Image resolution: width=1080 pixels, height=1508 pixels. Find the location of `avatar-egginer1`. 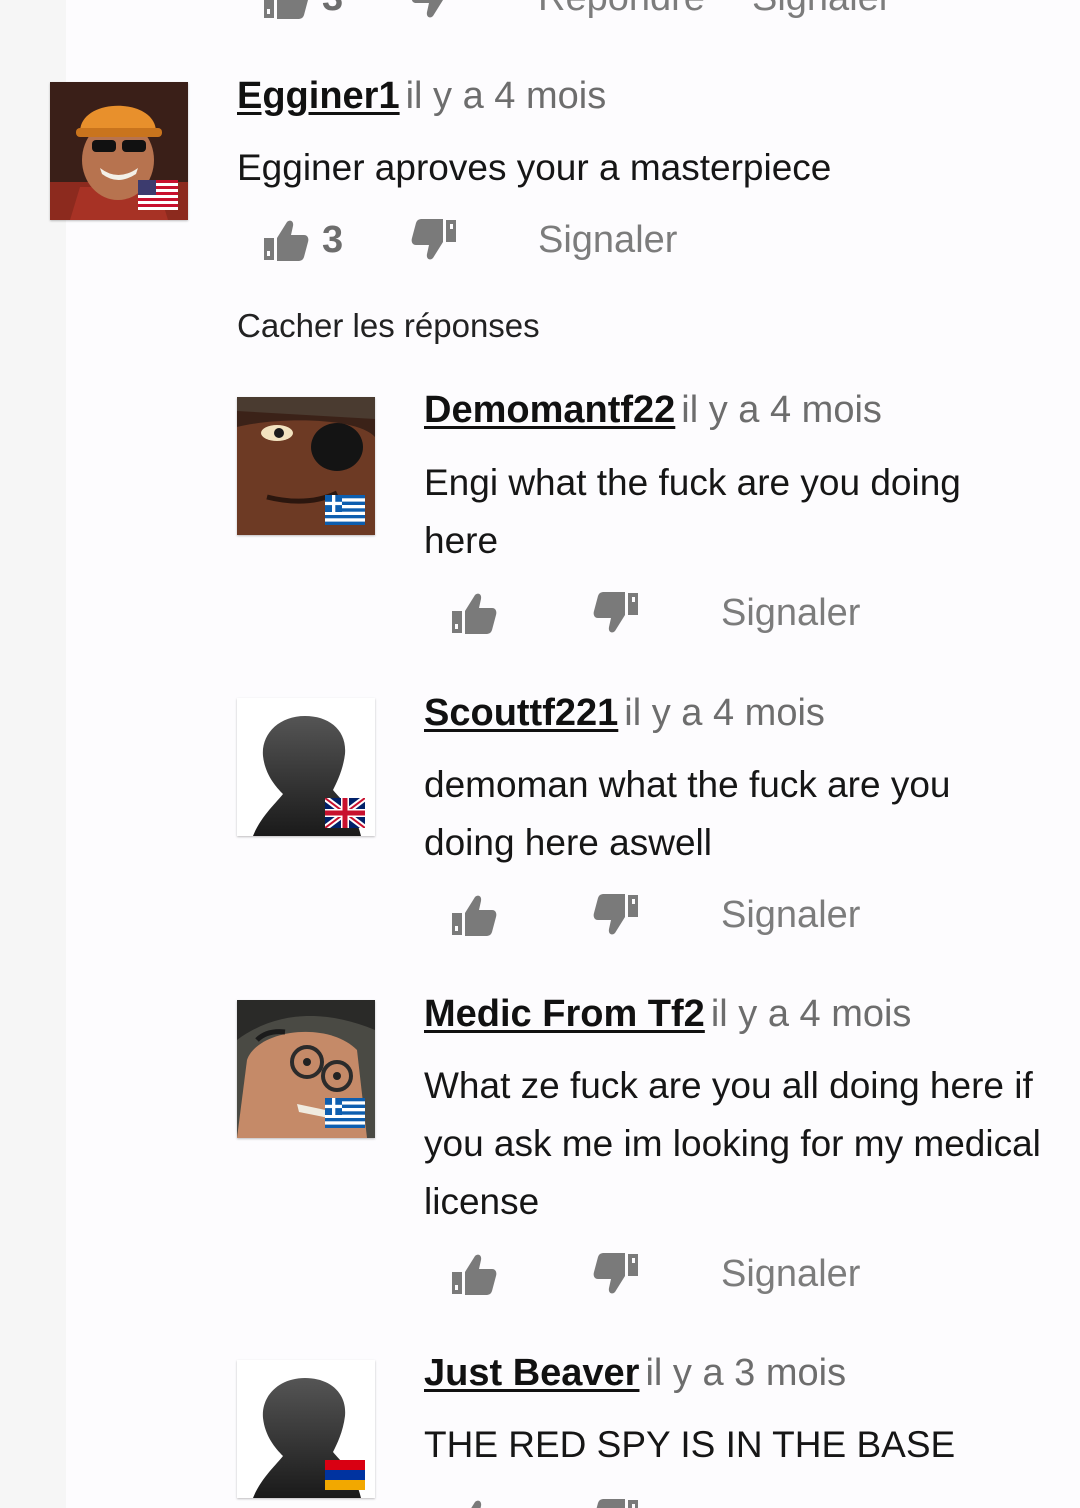

avatar-egginer1 is located at coordinates (119, 151).